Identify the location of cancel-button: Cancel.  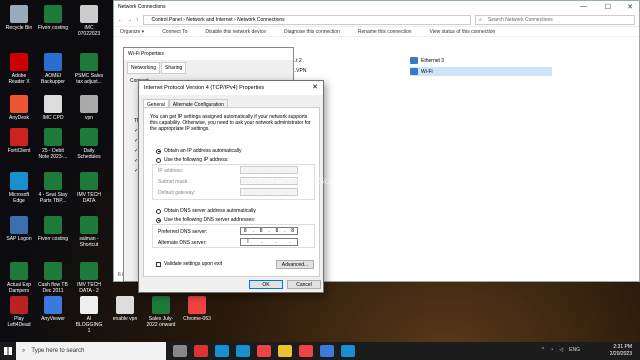
(304, 284).